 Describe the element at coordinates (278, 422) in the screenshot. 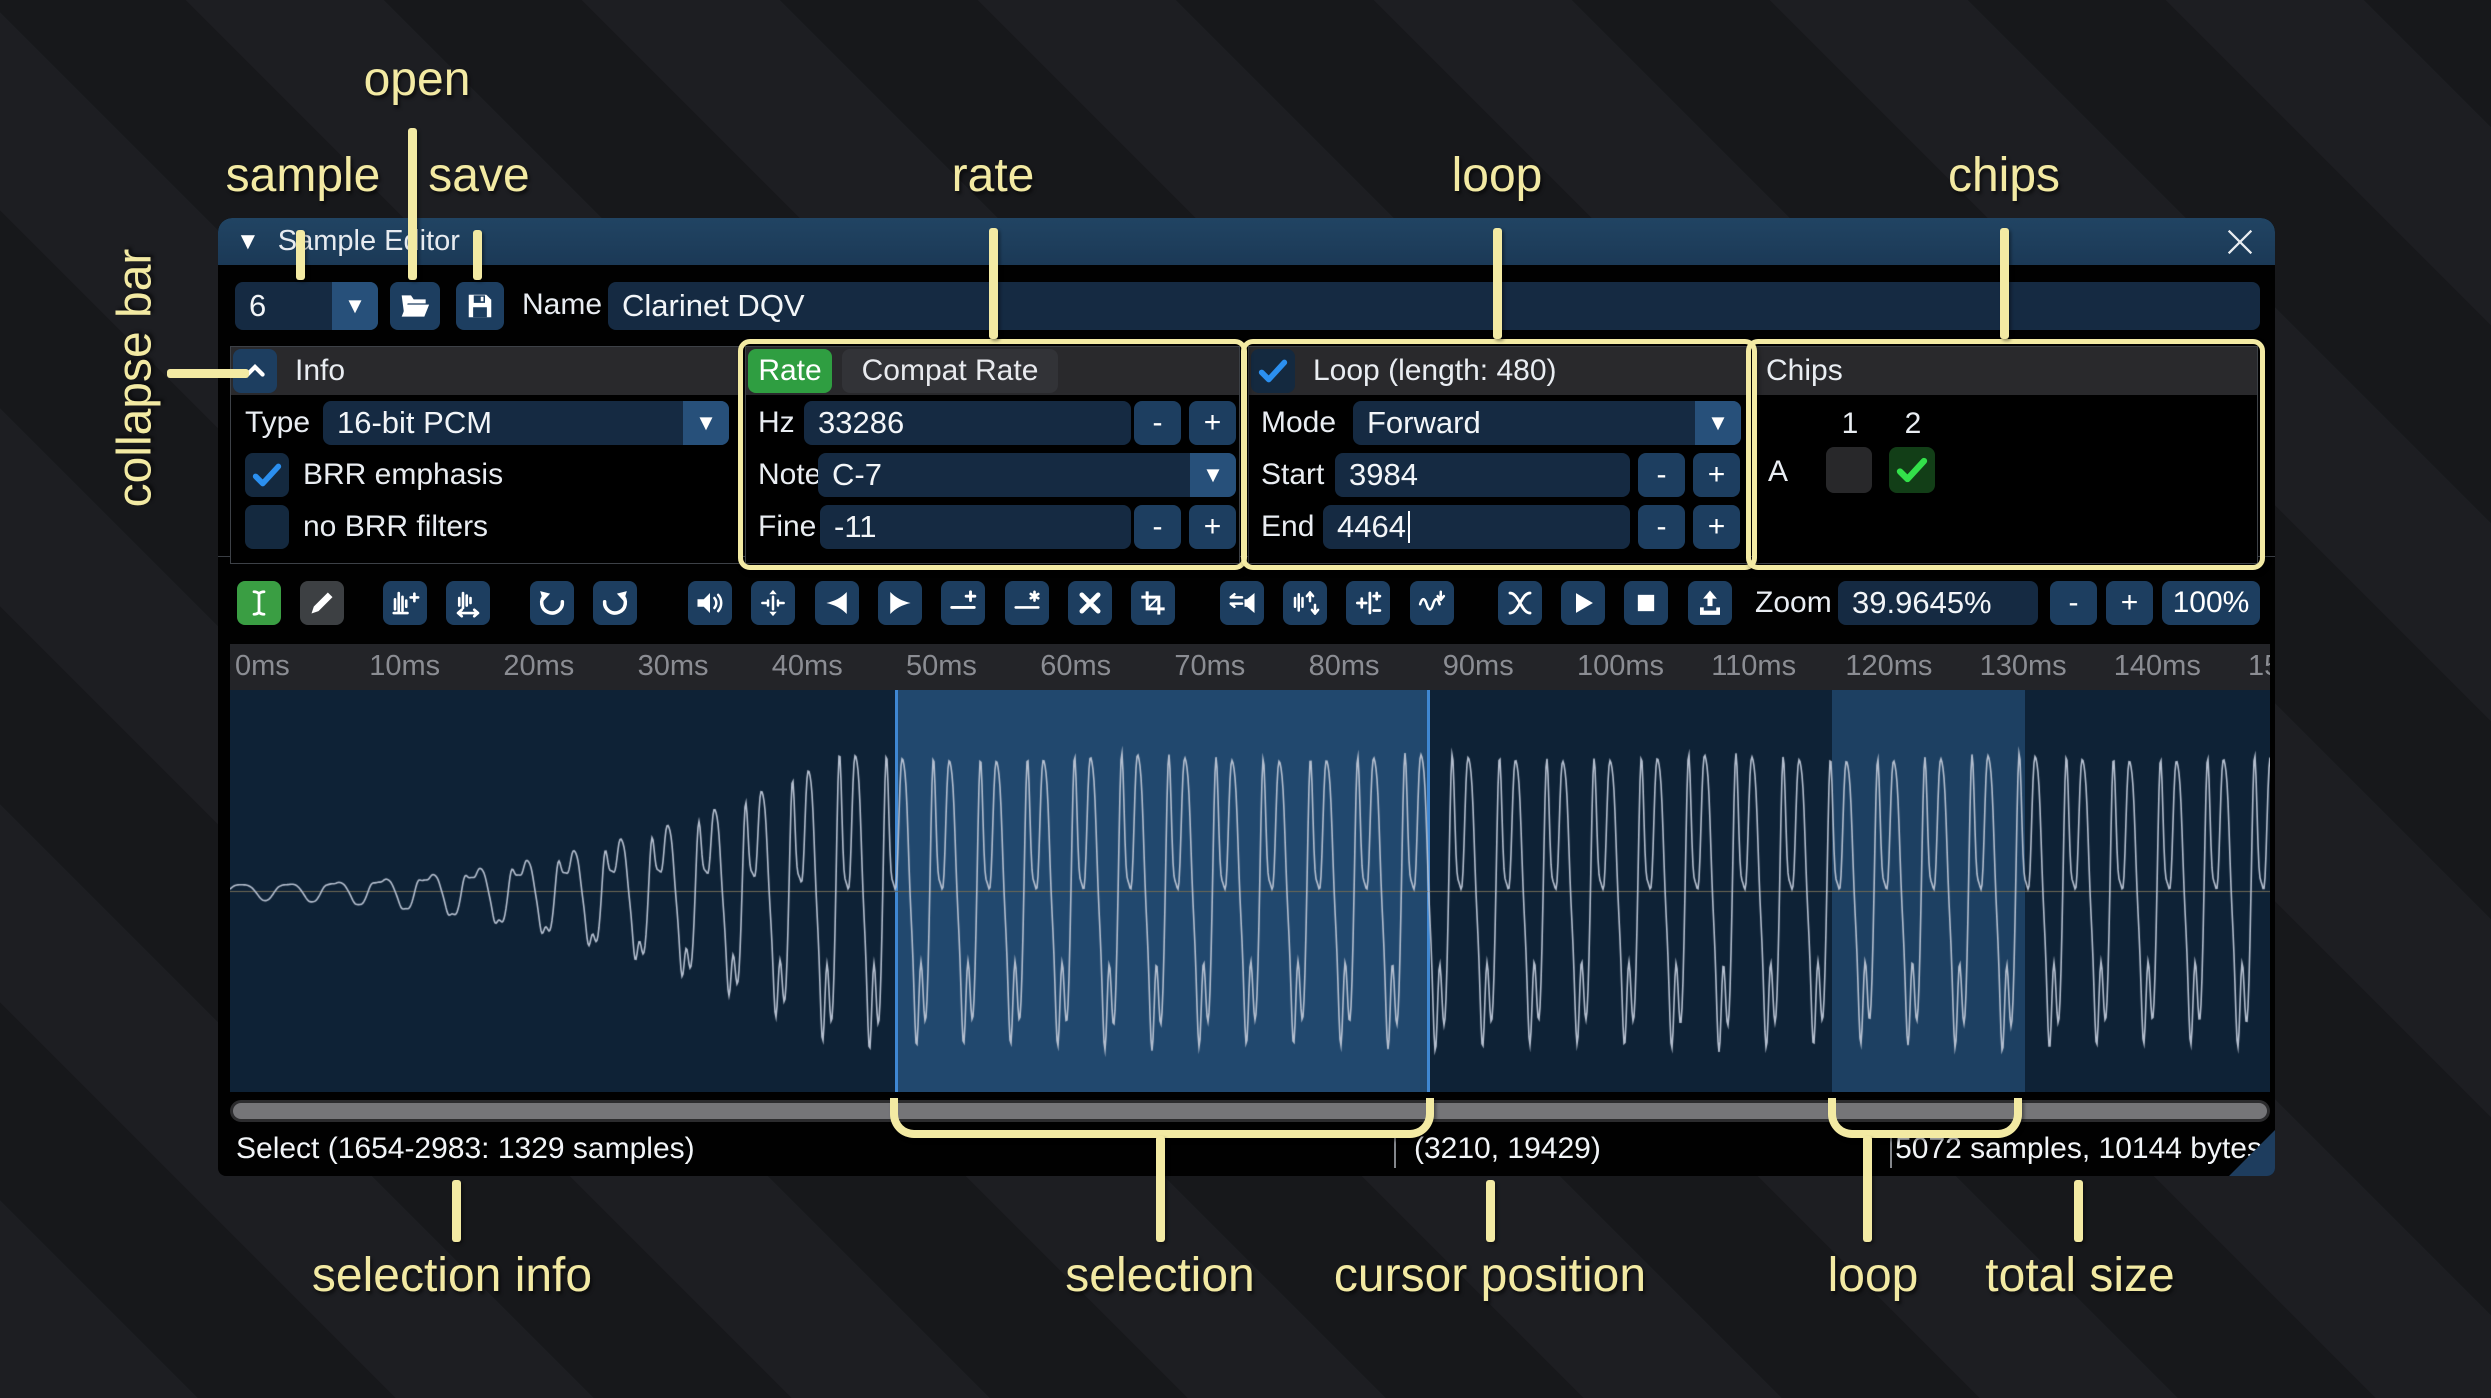

I see `type-label: Type` at that location.